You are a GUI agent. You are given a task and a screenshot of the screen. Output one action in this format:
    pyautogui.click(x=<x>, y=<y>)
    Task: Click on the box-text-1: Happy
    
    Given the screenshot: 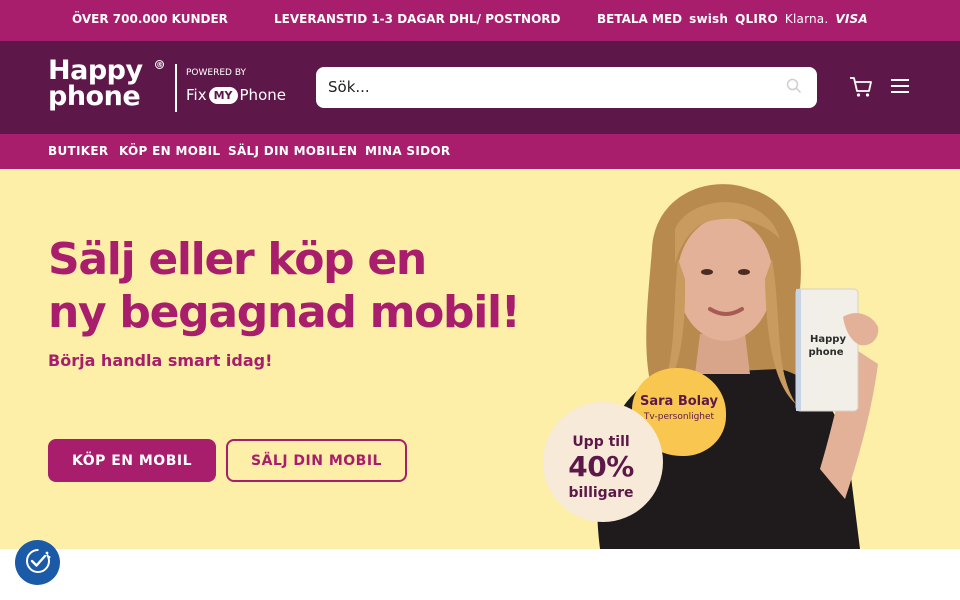 What is the action you would take?
    pyautogui.click(x=828, y=339)
    